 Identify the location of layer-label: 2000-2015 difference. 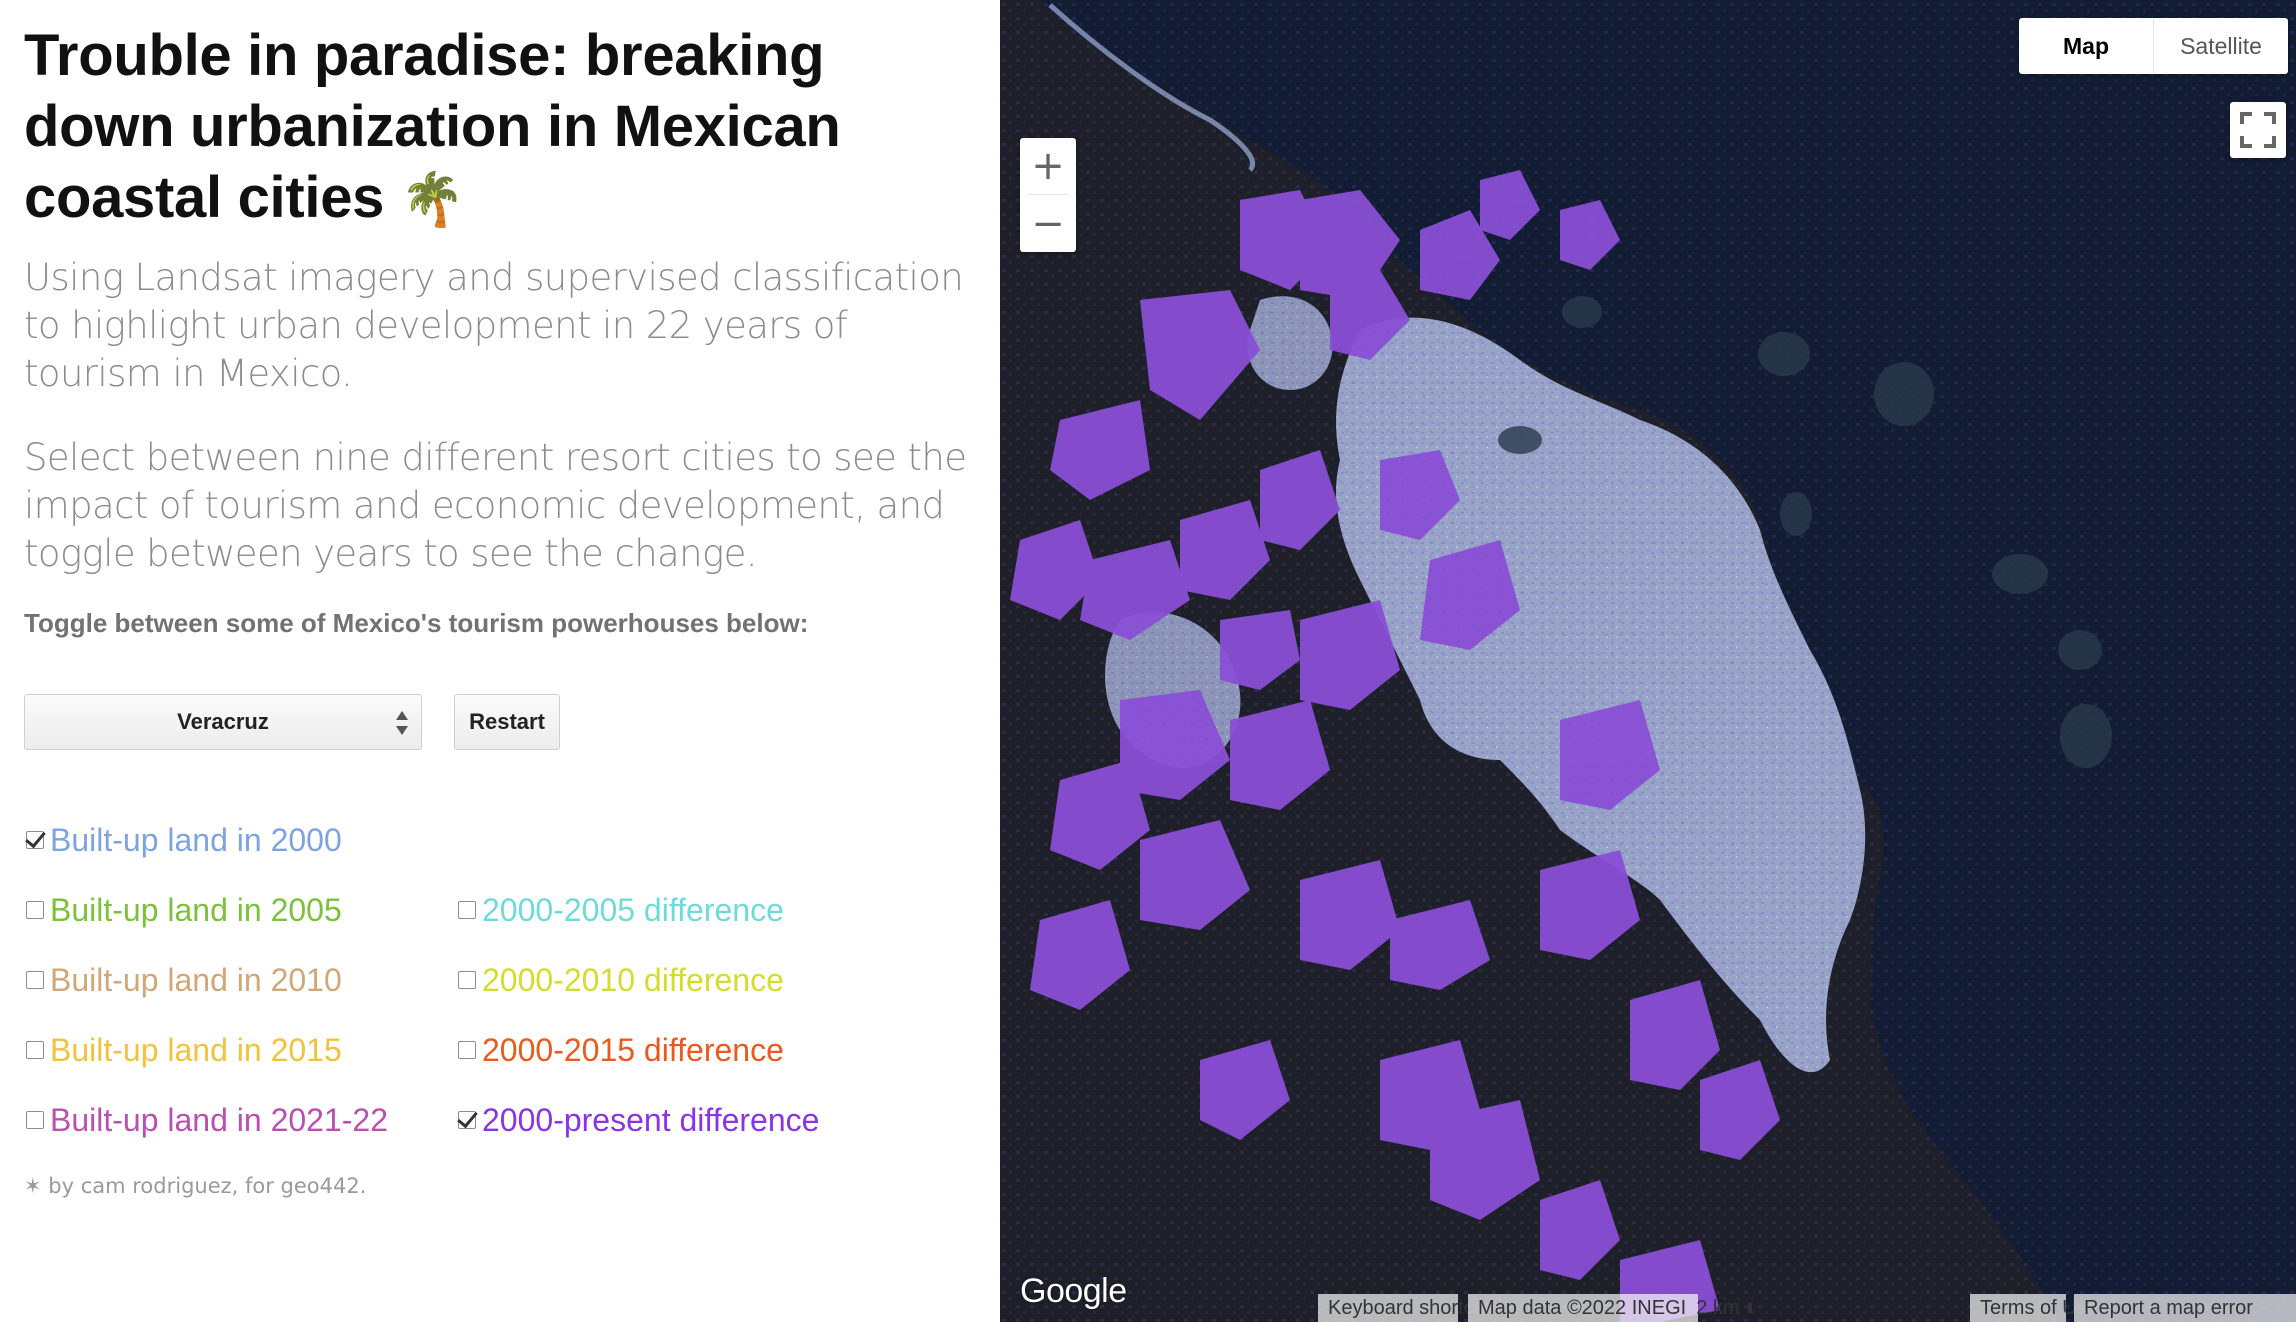
(633, 1049).